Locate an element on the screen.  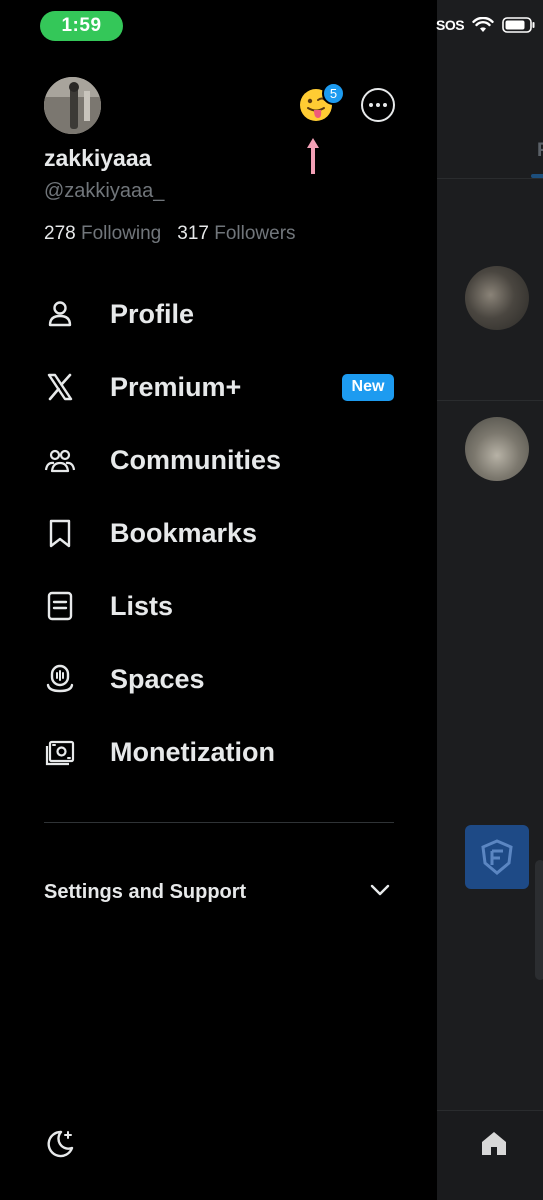
display-name: zakkiyaaa is located at coordinates (97, 158).